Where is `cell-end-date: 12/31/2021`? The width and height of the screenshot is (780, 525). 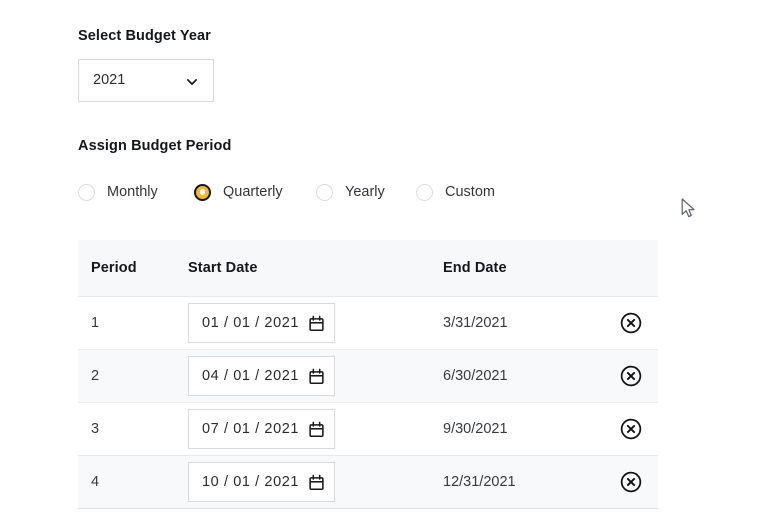
cell-end-date: 12/31/2021 is located at coordinates (479, 482).